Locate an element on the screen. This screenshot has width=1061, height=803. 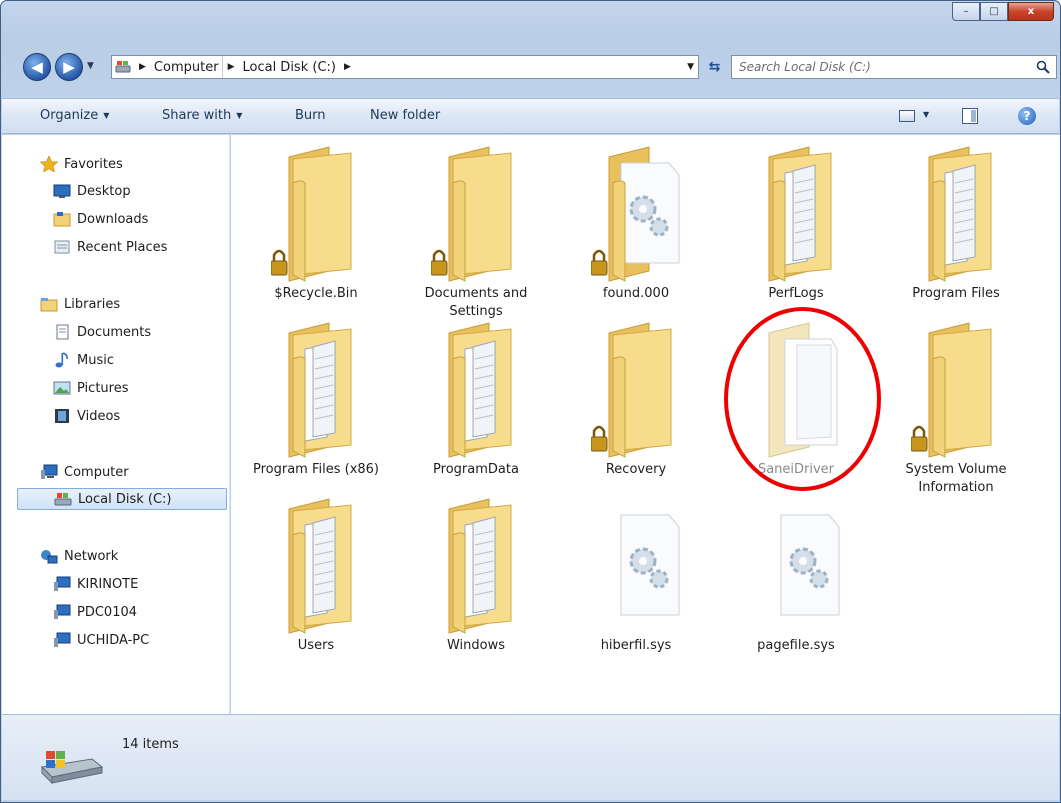
libraries-icon is located at coordinates (49, 305).